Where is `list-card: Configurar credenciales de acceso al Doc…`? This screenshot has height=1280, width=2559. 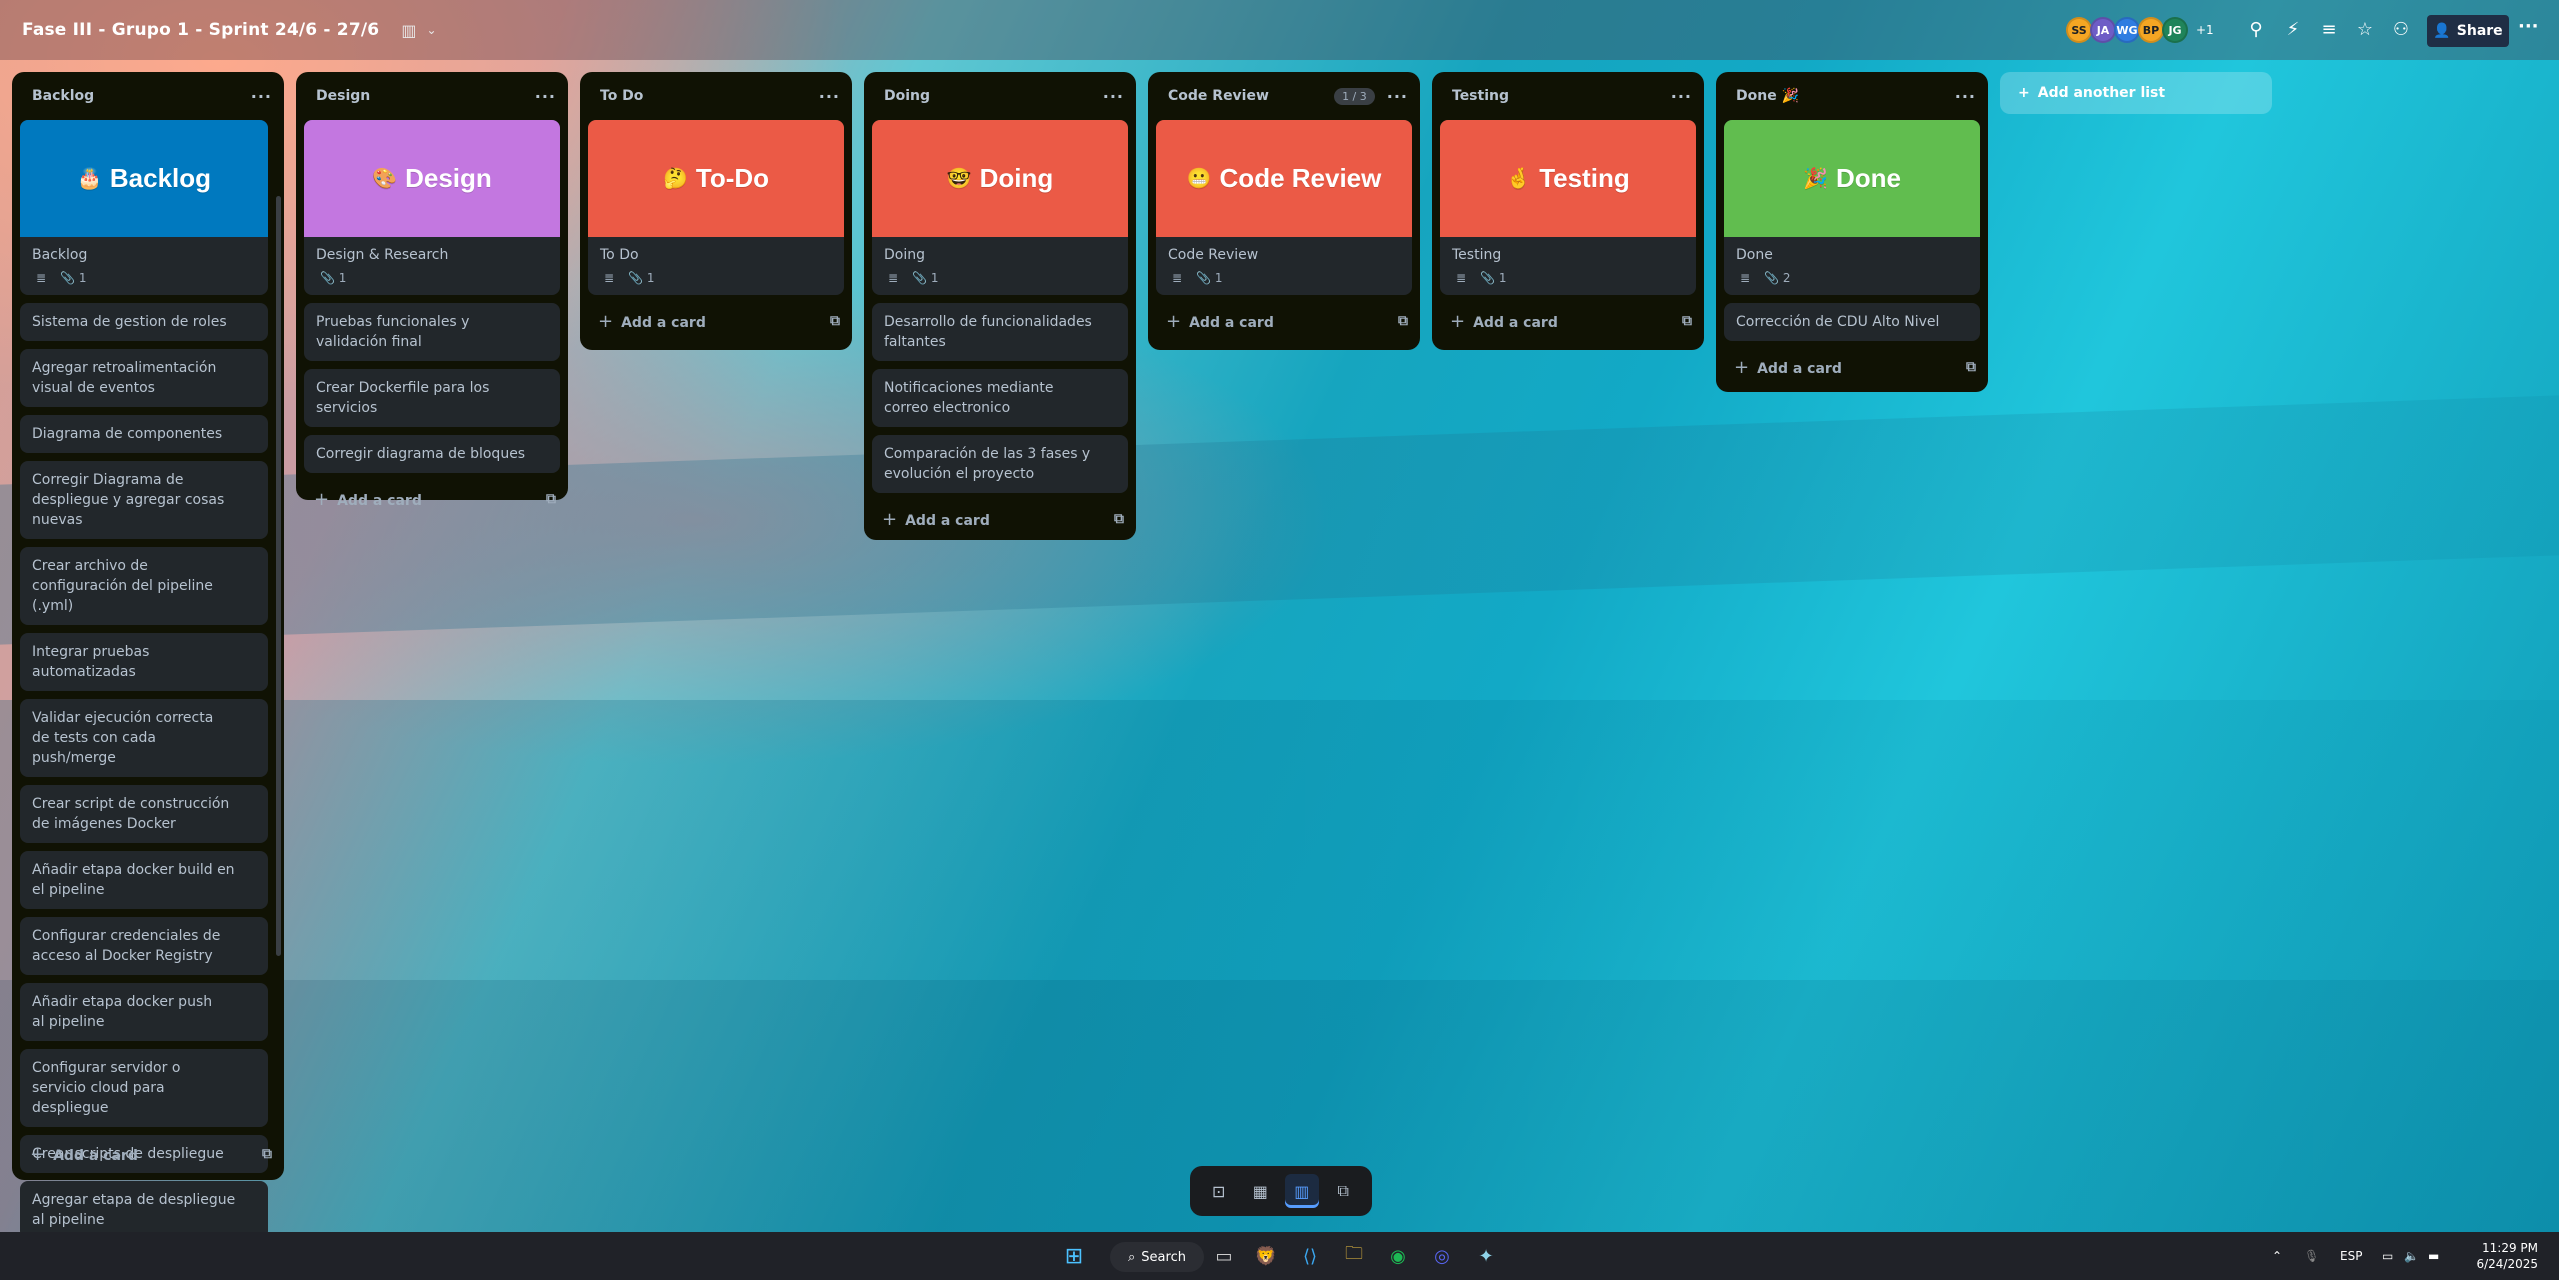
list-card: Configurar credenciales de acceso al Doc… is located at coordinates (144, 946).